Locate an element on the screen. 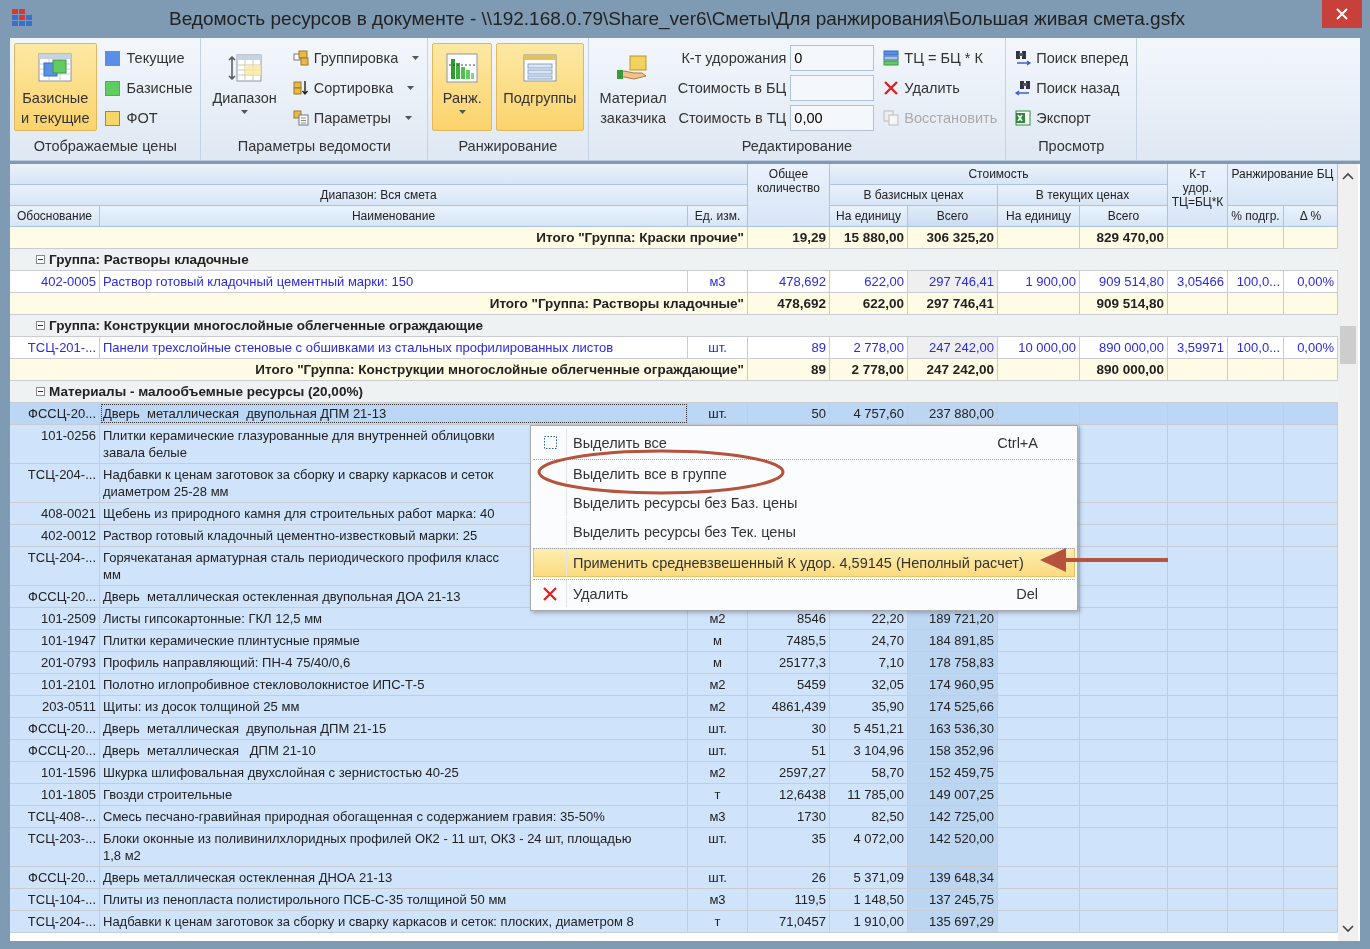 The width and height of the screenshot is (1370, 949). table-cell: м is located at coordinates (718, 640).